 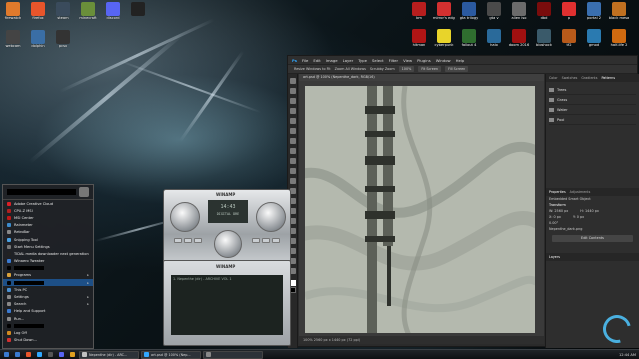 I want to click on desktop-icon: bm, so click(x=419, y=11).